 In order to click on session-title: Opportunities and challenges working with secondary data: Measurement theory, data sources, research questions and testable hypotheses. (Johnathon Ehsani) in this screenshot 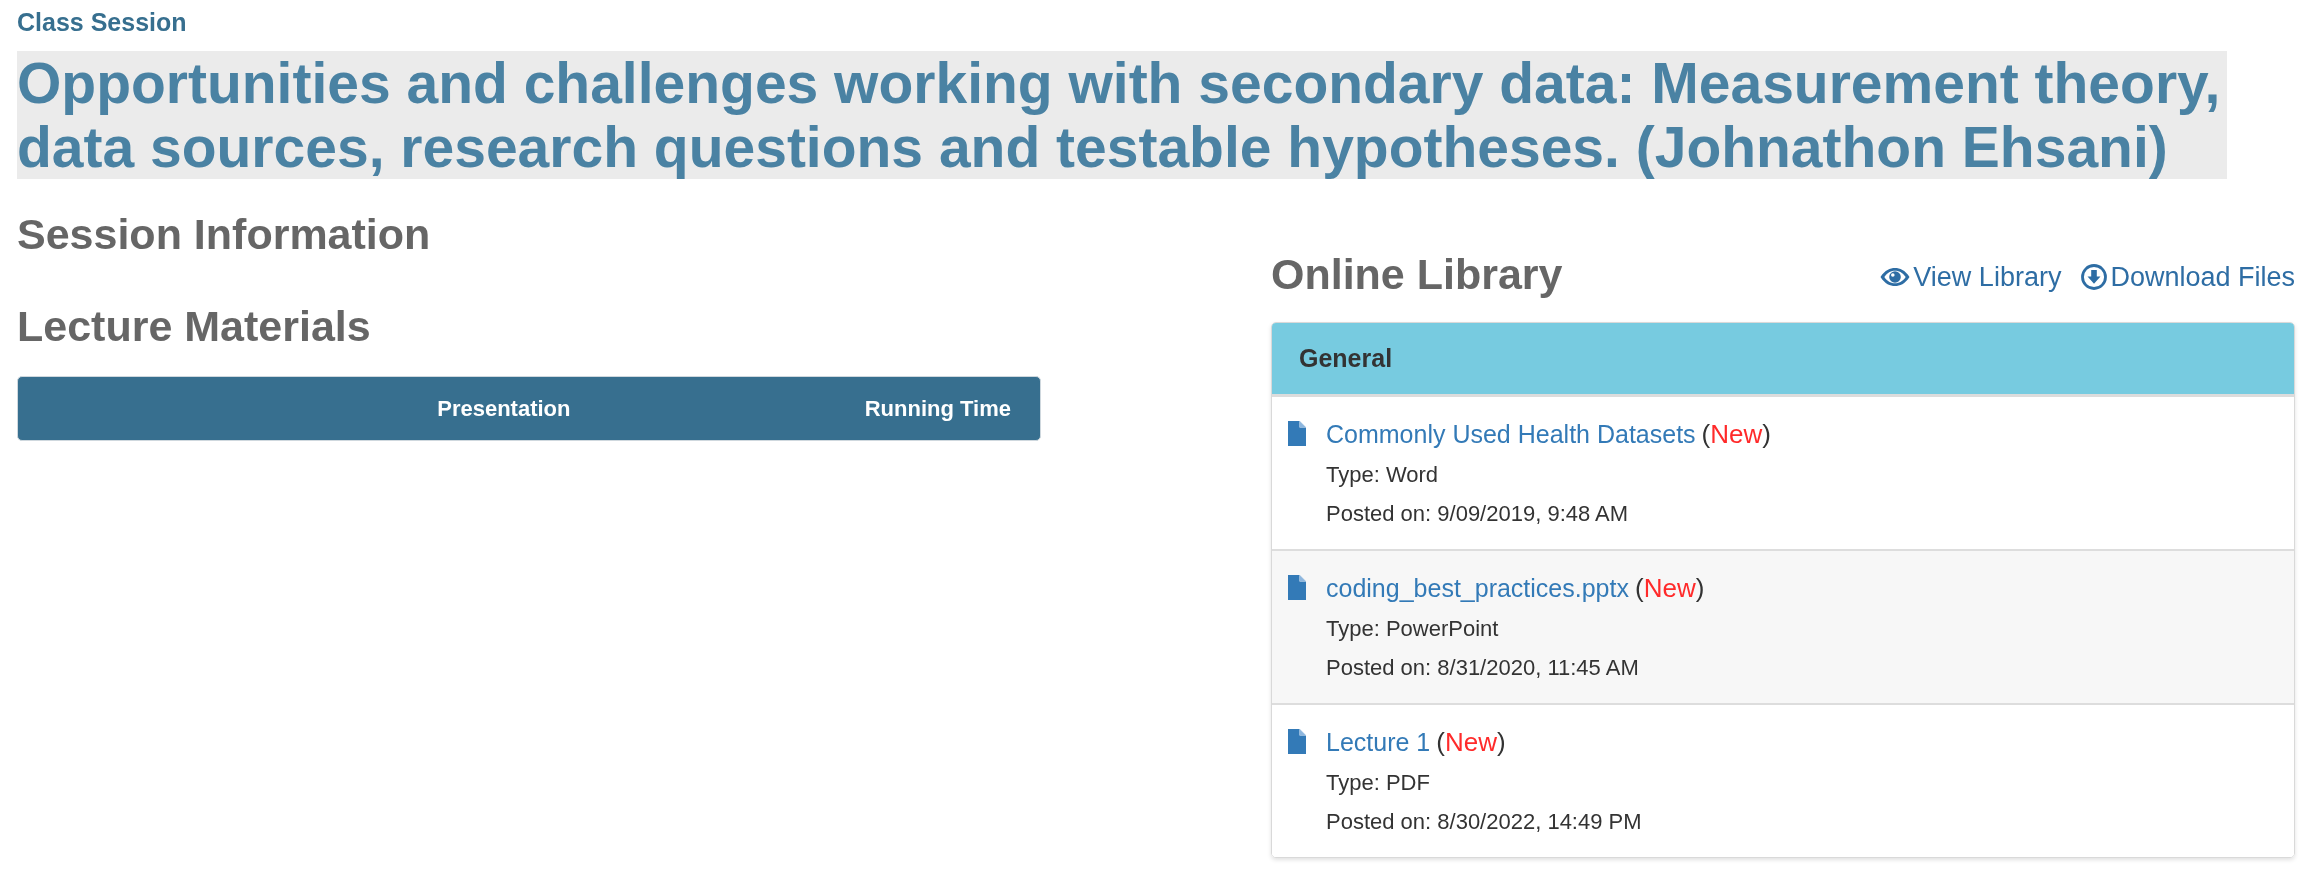, I will do `click(1122, 115)`.